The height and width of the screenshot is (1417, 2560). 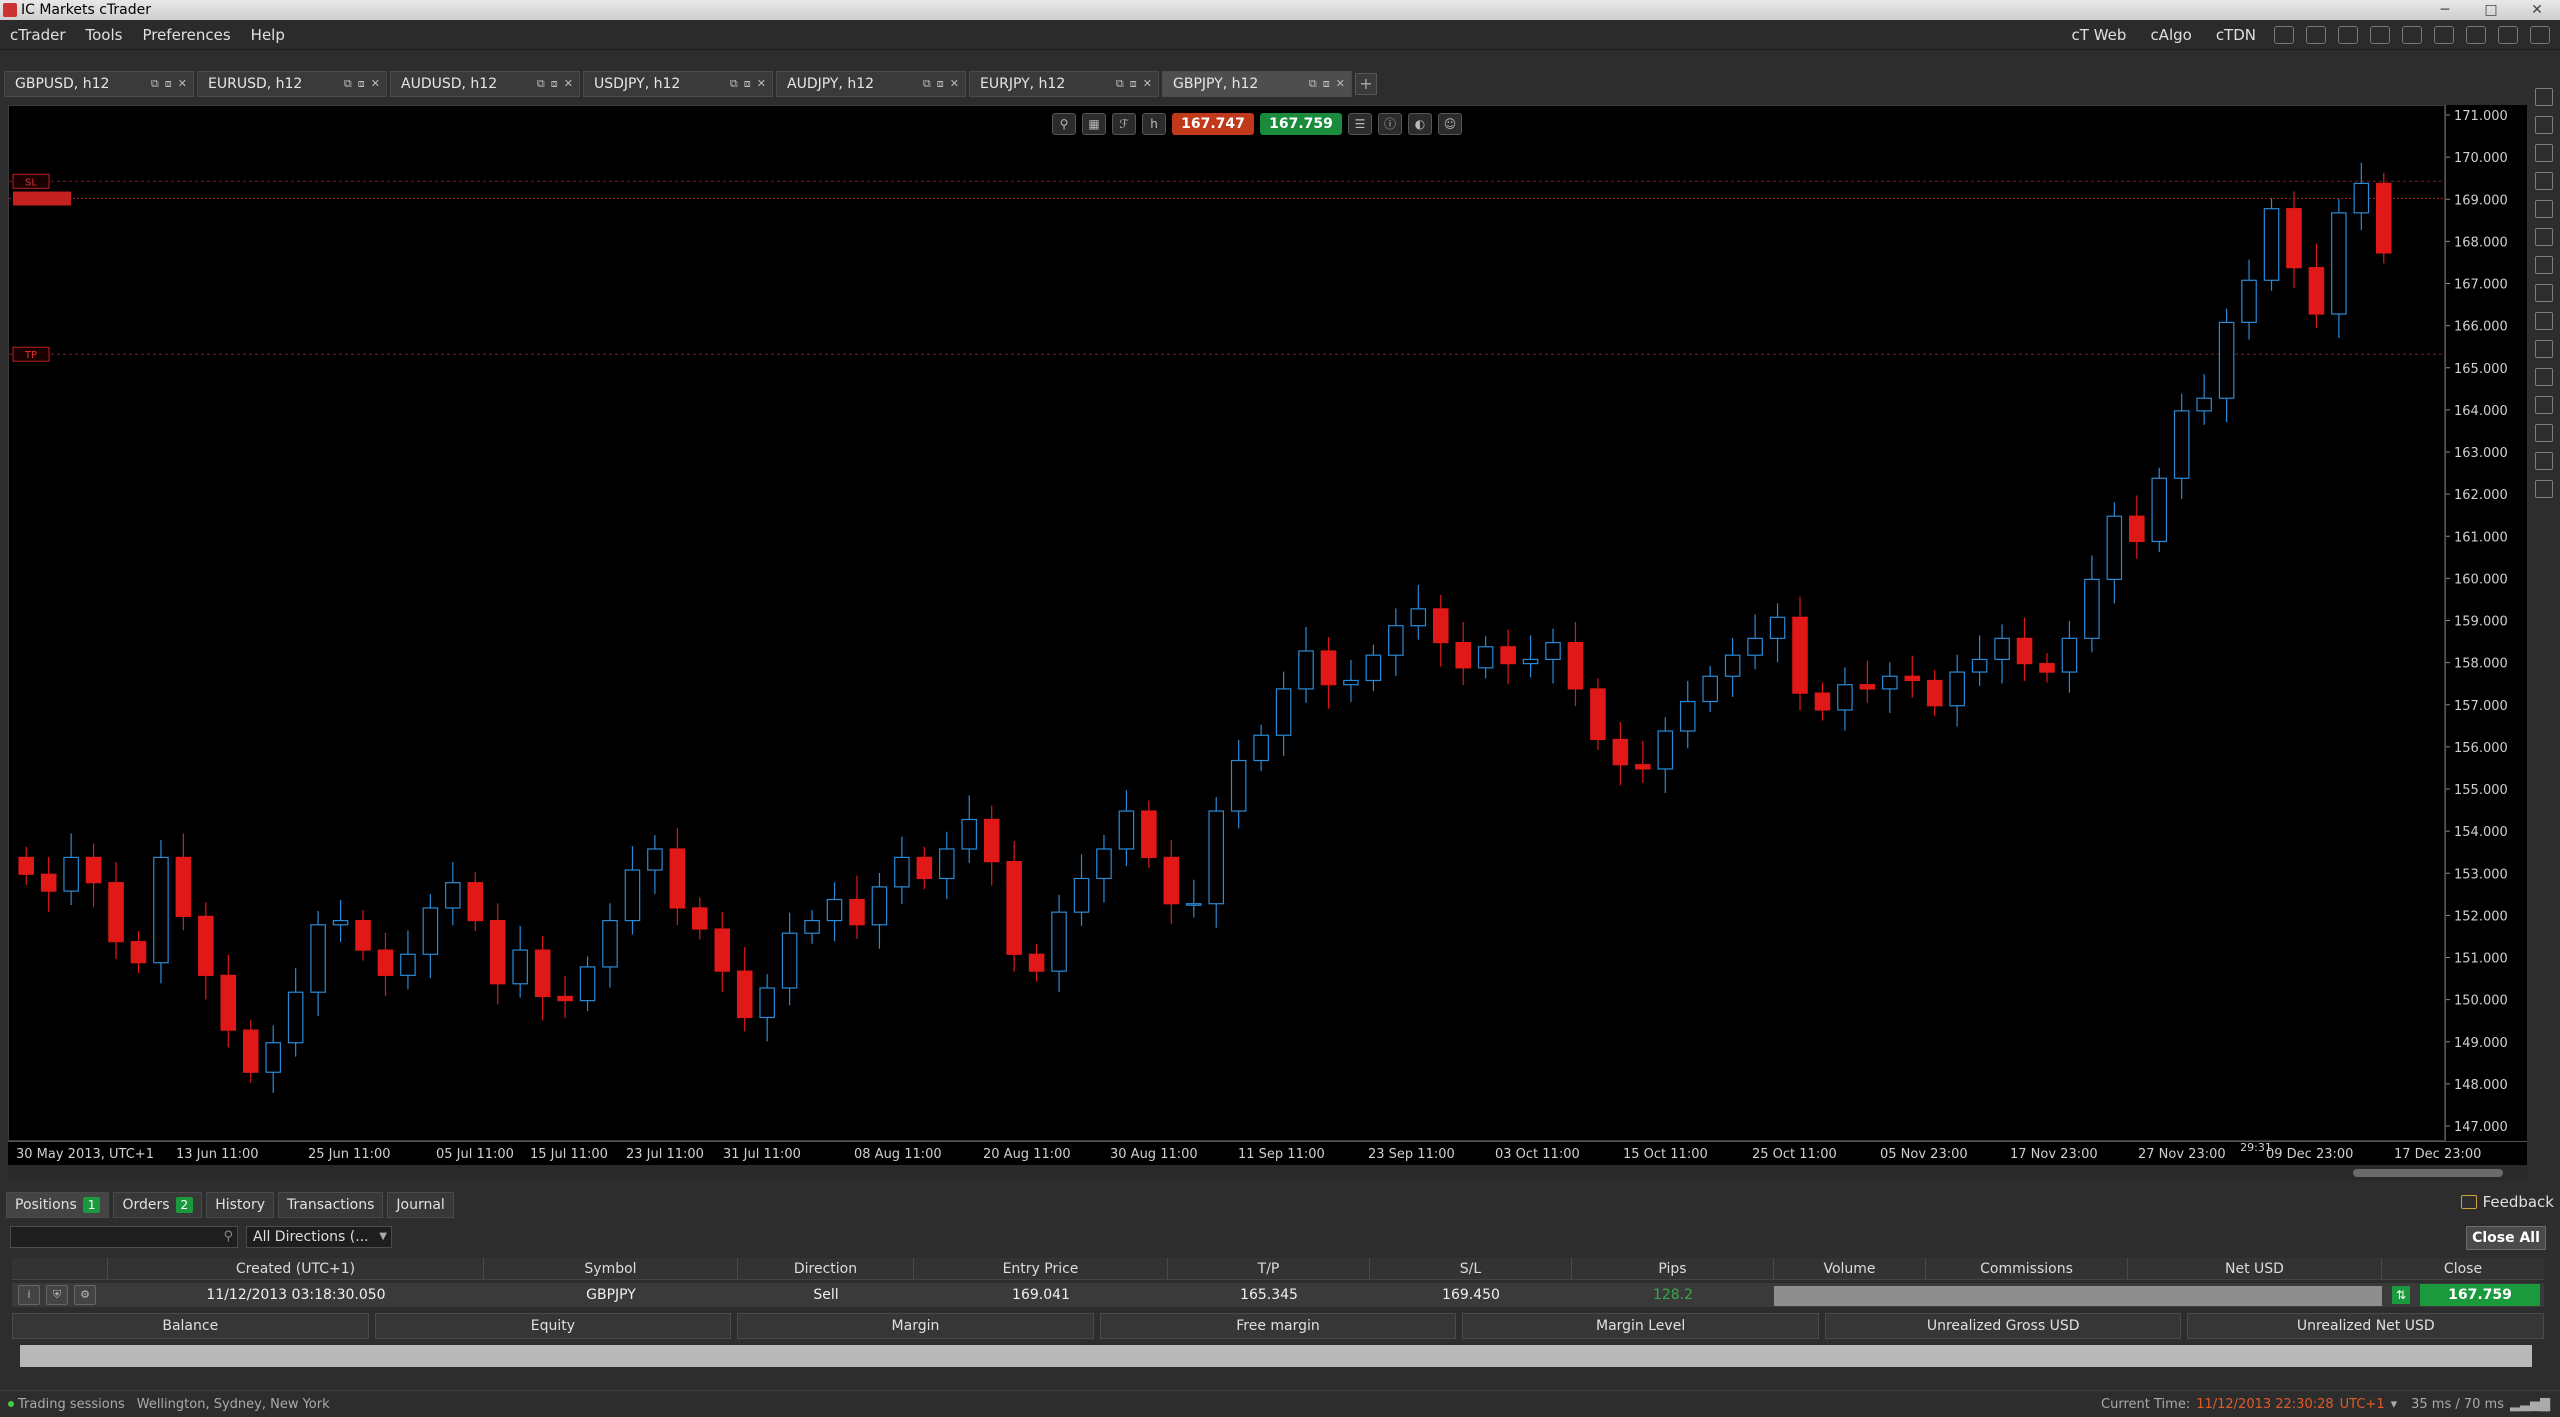 What do you see at coordinates (1094, 124) in the screenshot?
I see `chart-type-icon: ▦` at bounding box center [1094, 124].